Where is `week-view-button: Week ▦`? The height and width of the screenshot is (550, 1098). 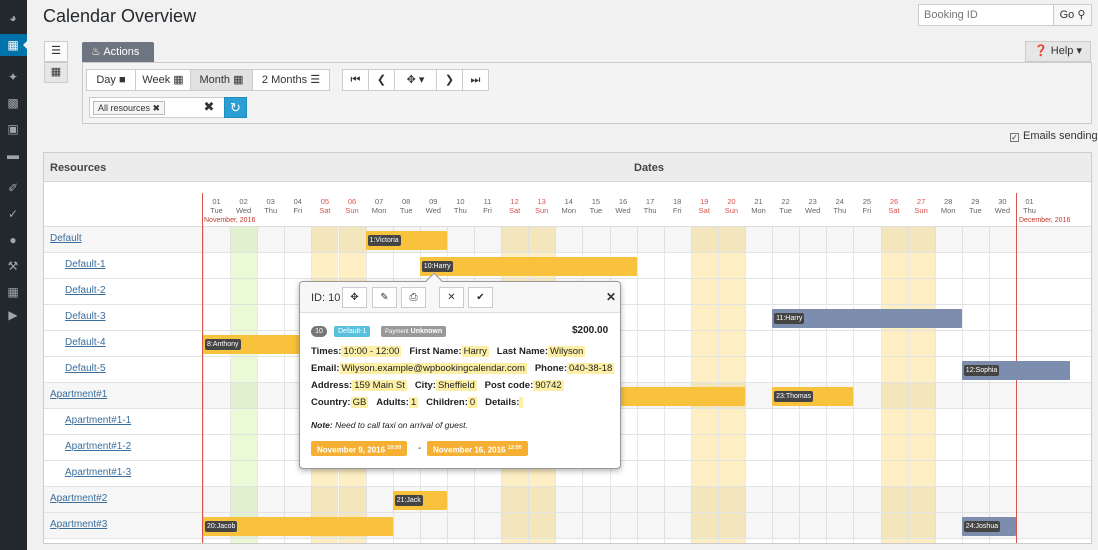 week-view-button: Week ▦ is located at coordinates (163, 80).